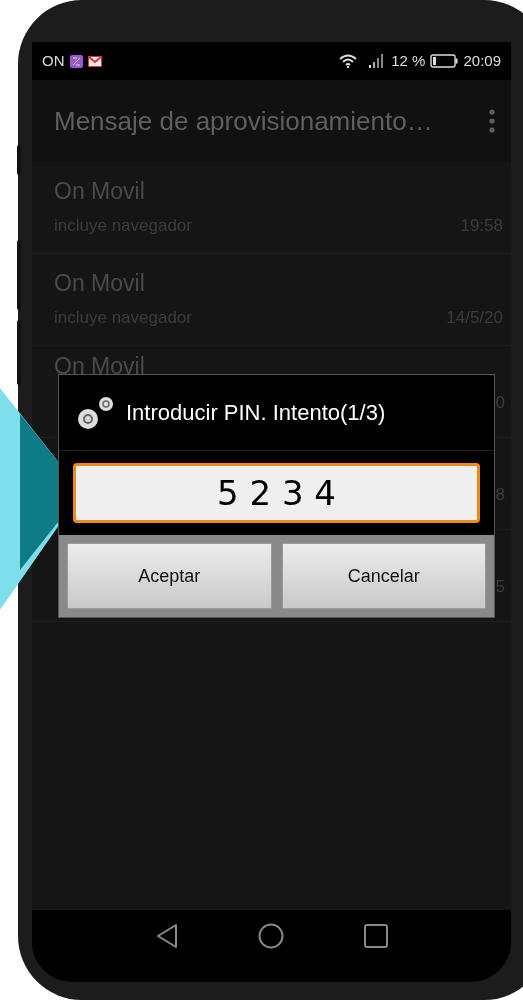 Image resolution: width=523 pixels, height=1002 pixels. What do you see at coordinates (94, 61) in the screenshot?
I see `mail-icon` at bounding box center [94, 61].